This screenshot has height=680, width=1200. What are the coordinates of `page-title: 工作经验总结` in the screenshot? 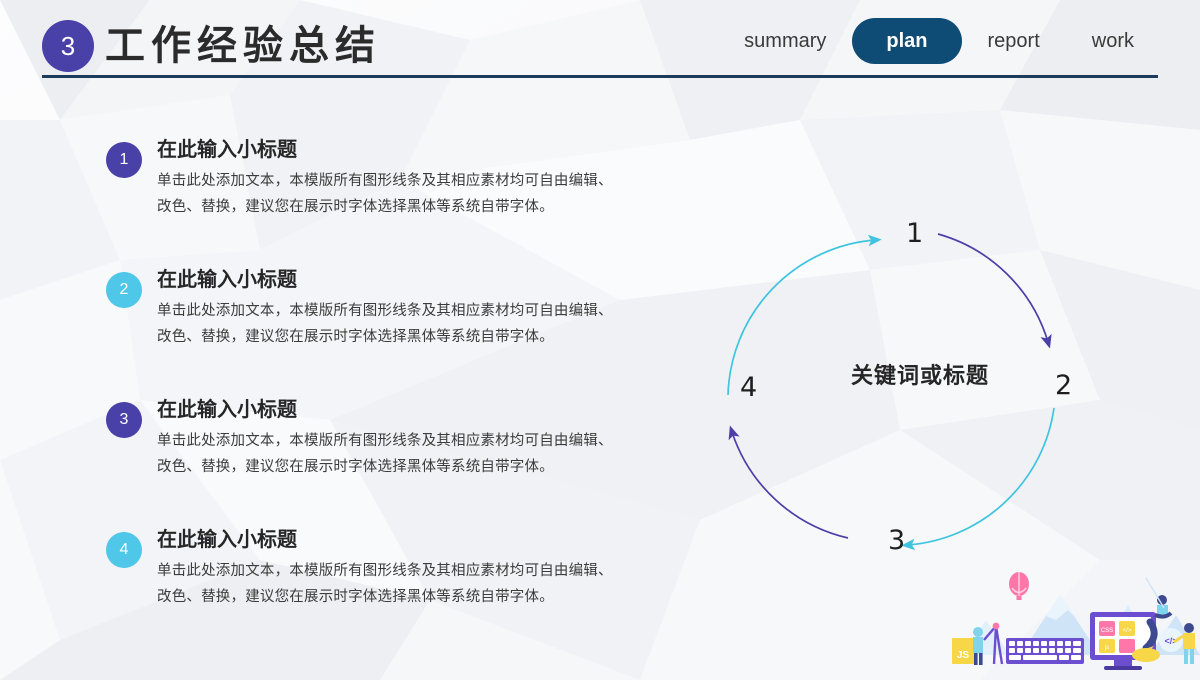 It's located at (243, 46).